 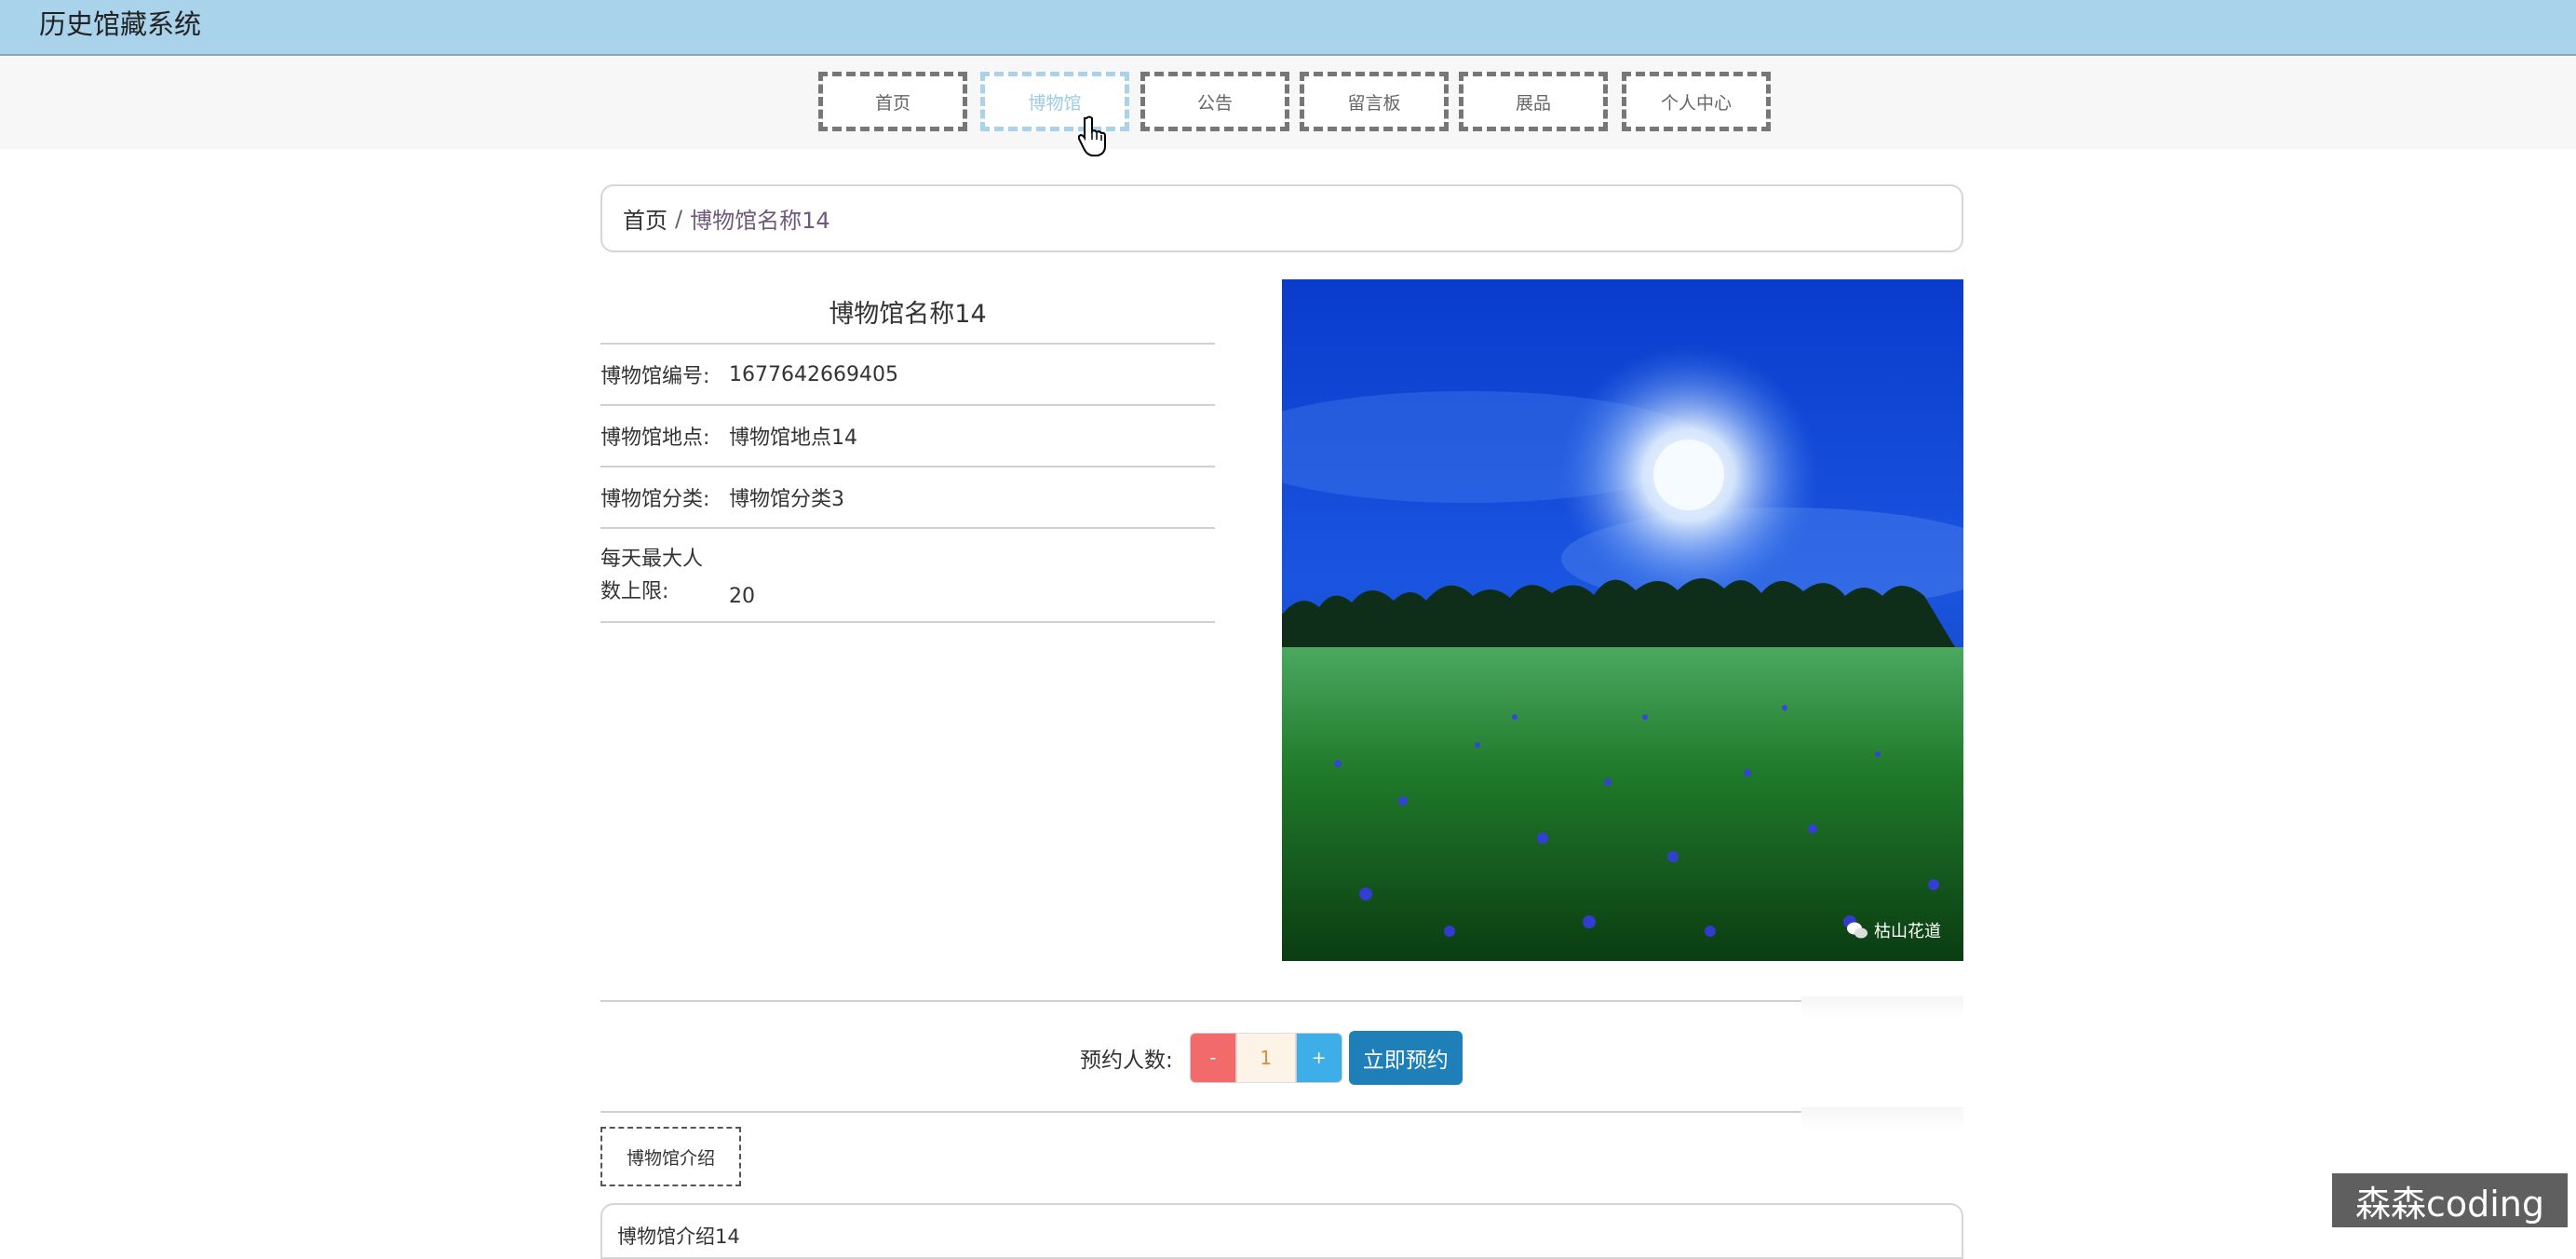 I want to click on photo-credit-text: 枯山花道, so click(x=1907, y=931).